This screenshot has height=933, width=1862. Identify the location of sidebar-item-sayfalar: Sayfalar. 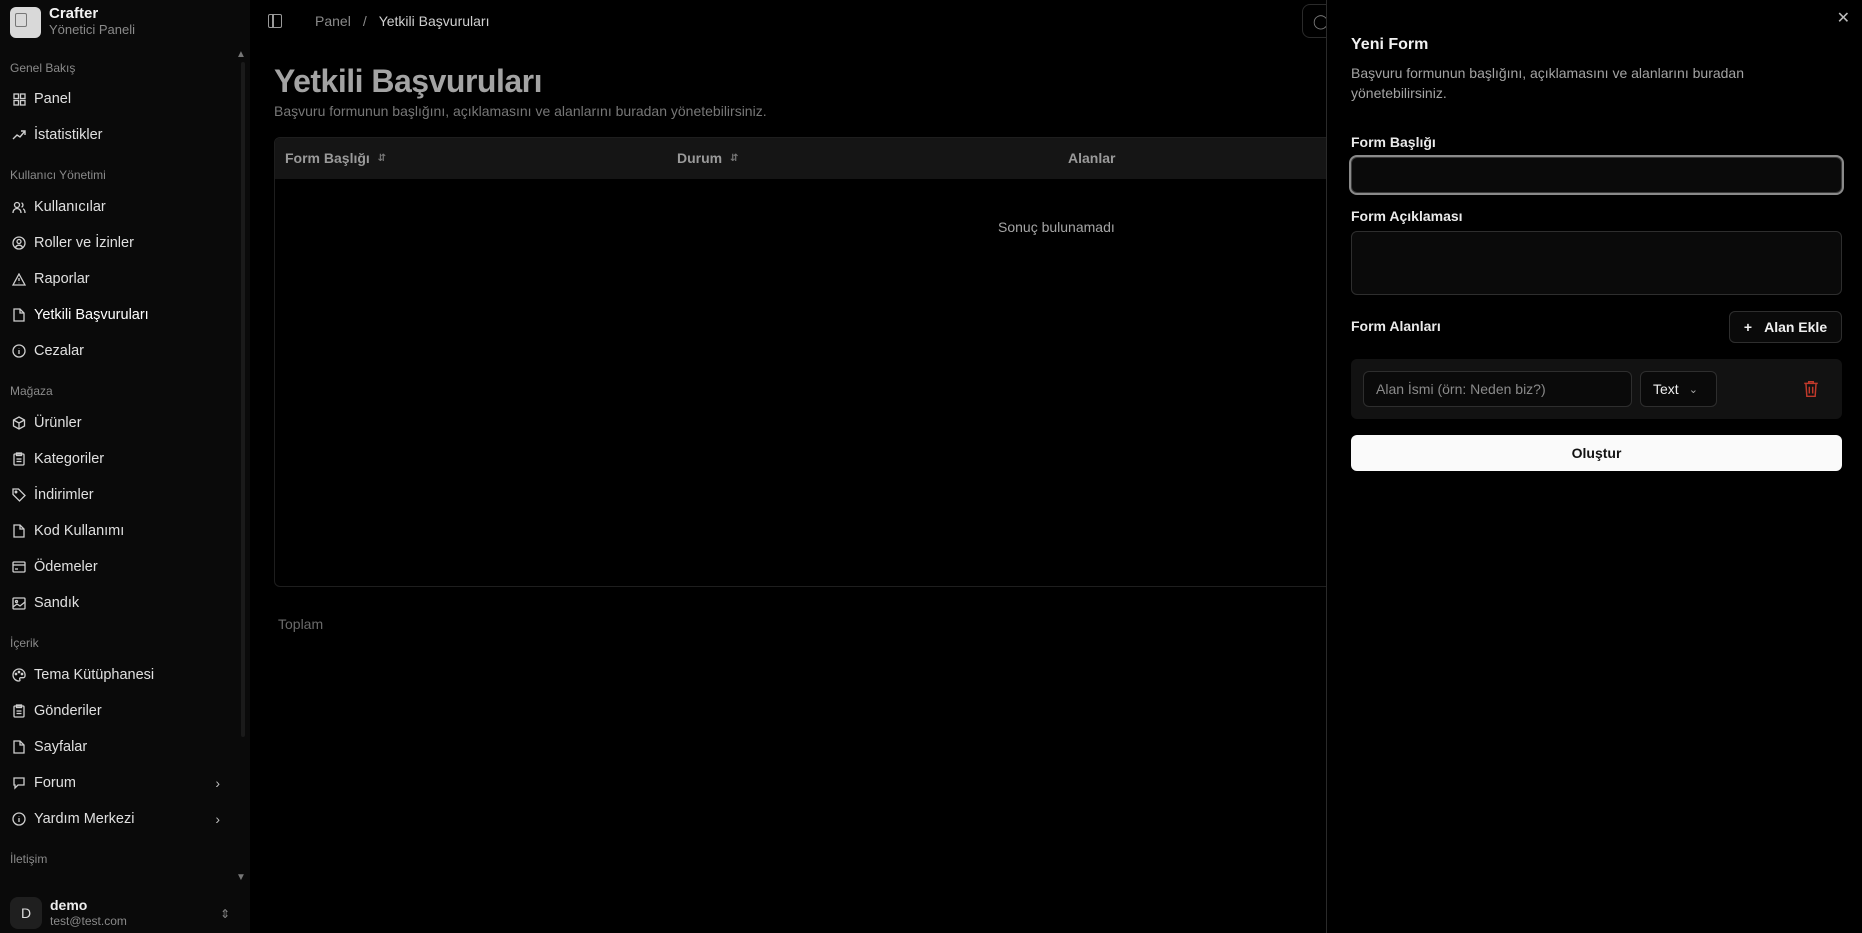
(118, 747).